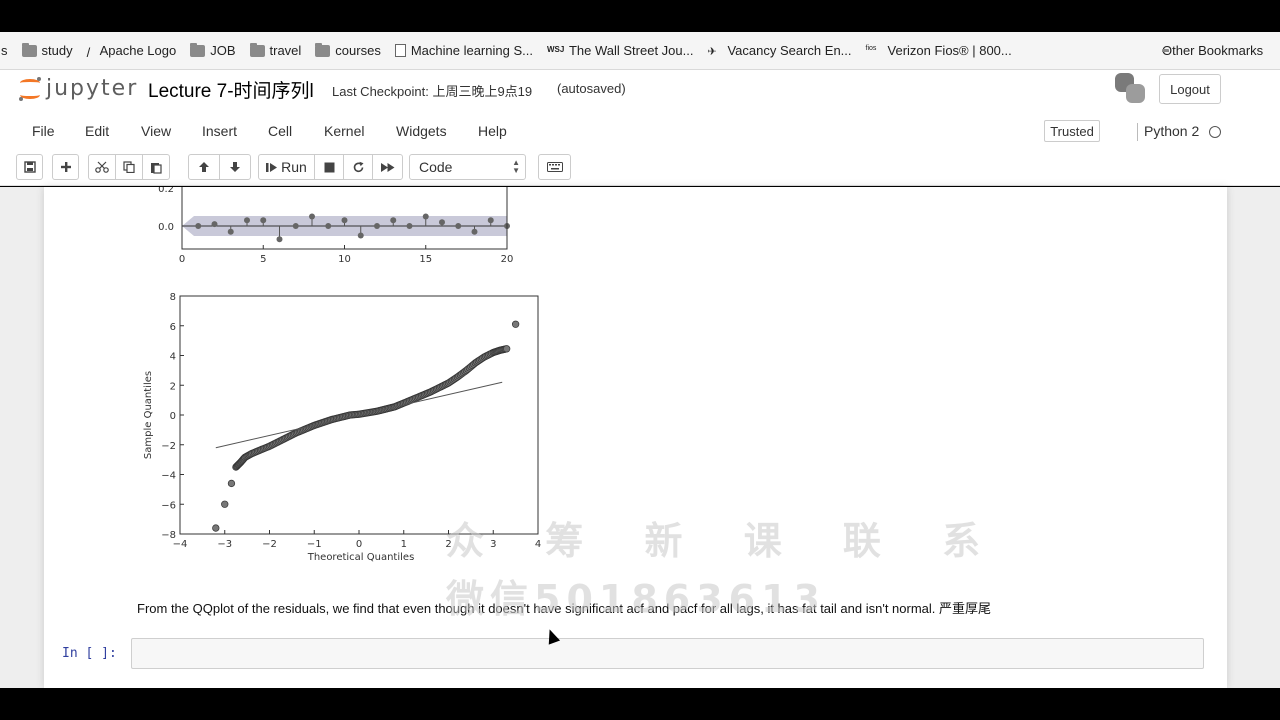 The height and width of the screenshot is (720, 1280). What do you see at coordinates (30, 88) in the screenshot?
I see `jupyter-logo-icon` at bounding box center [30, 88].